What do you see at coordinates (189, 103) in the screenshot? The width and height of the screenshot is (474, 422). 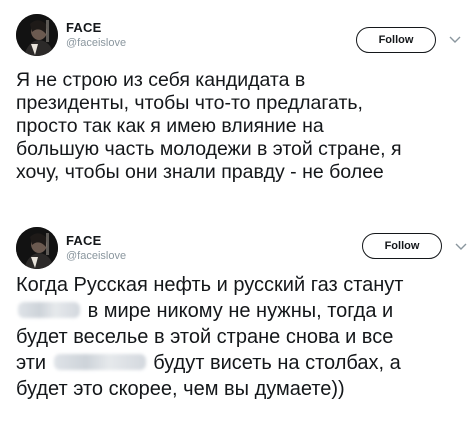 I see `tweet-text-line: президенты, чтобы что-то предлагать,` at bounding box center [189, 103].